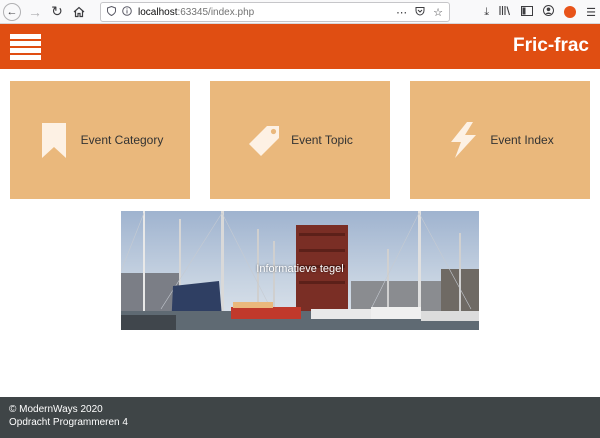  I want to click on shield-icon, so click(111, 12).